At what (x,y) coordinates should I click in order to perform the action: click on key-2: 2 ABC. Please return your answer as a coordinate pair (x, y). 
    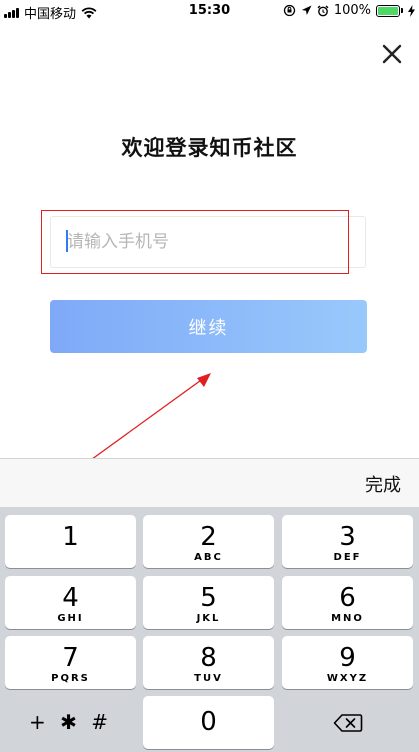
    Looking at the image, I should click on (208, 541).